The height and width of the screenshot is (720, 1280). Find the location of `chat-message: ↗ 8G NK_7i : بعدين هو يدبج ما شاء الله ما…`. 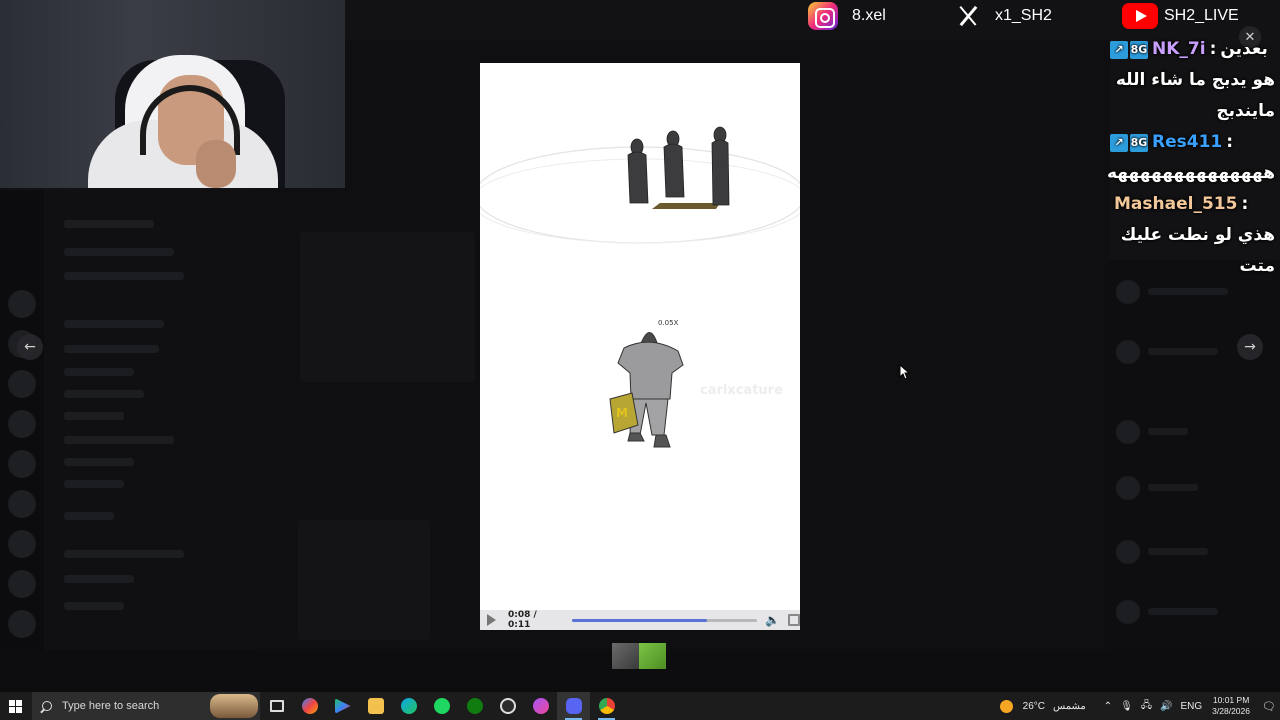

chat-message: ↗ 8G NK_7i : بعدين هو يدبج ما شاء الله ما… is located at coordinates (1192, 80).